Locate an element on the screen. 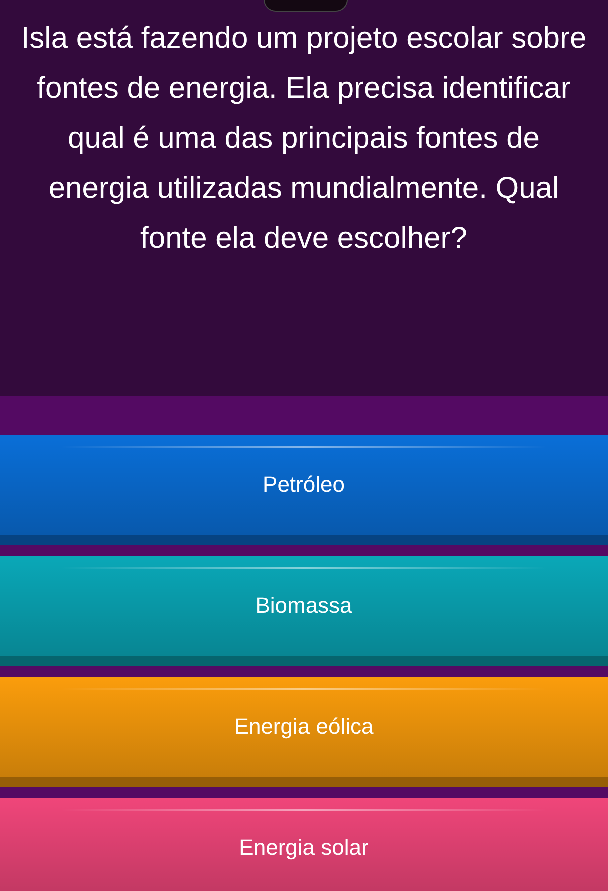 Image resolution: width=608 pixels, height=891 pixels. answer-option: Energia solar is located at coordinates (304, 844).